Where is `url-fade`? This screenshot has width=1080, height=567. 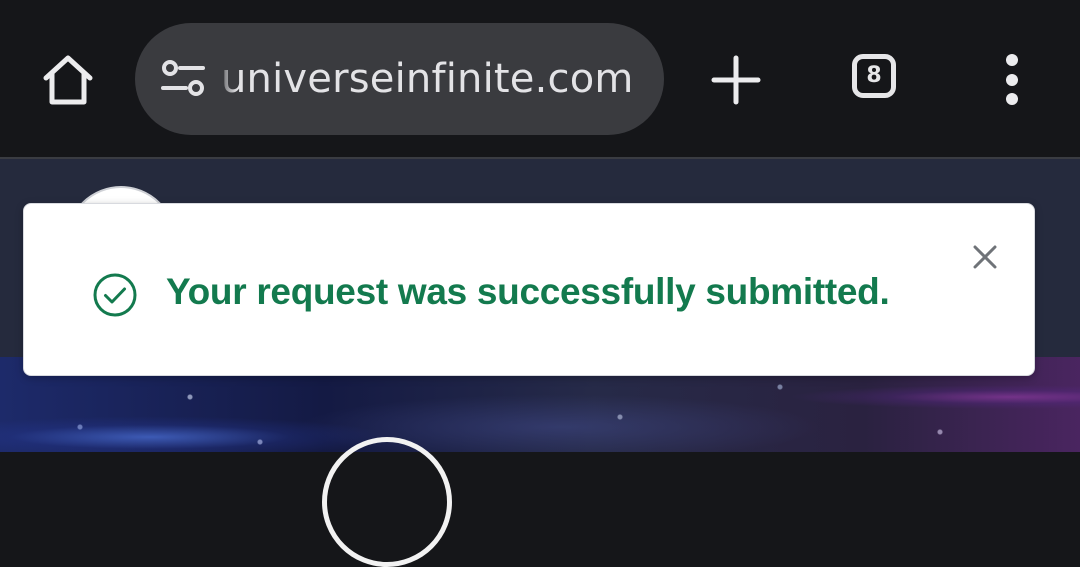
url-fade is located at coordinates (226, 79).